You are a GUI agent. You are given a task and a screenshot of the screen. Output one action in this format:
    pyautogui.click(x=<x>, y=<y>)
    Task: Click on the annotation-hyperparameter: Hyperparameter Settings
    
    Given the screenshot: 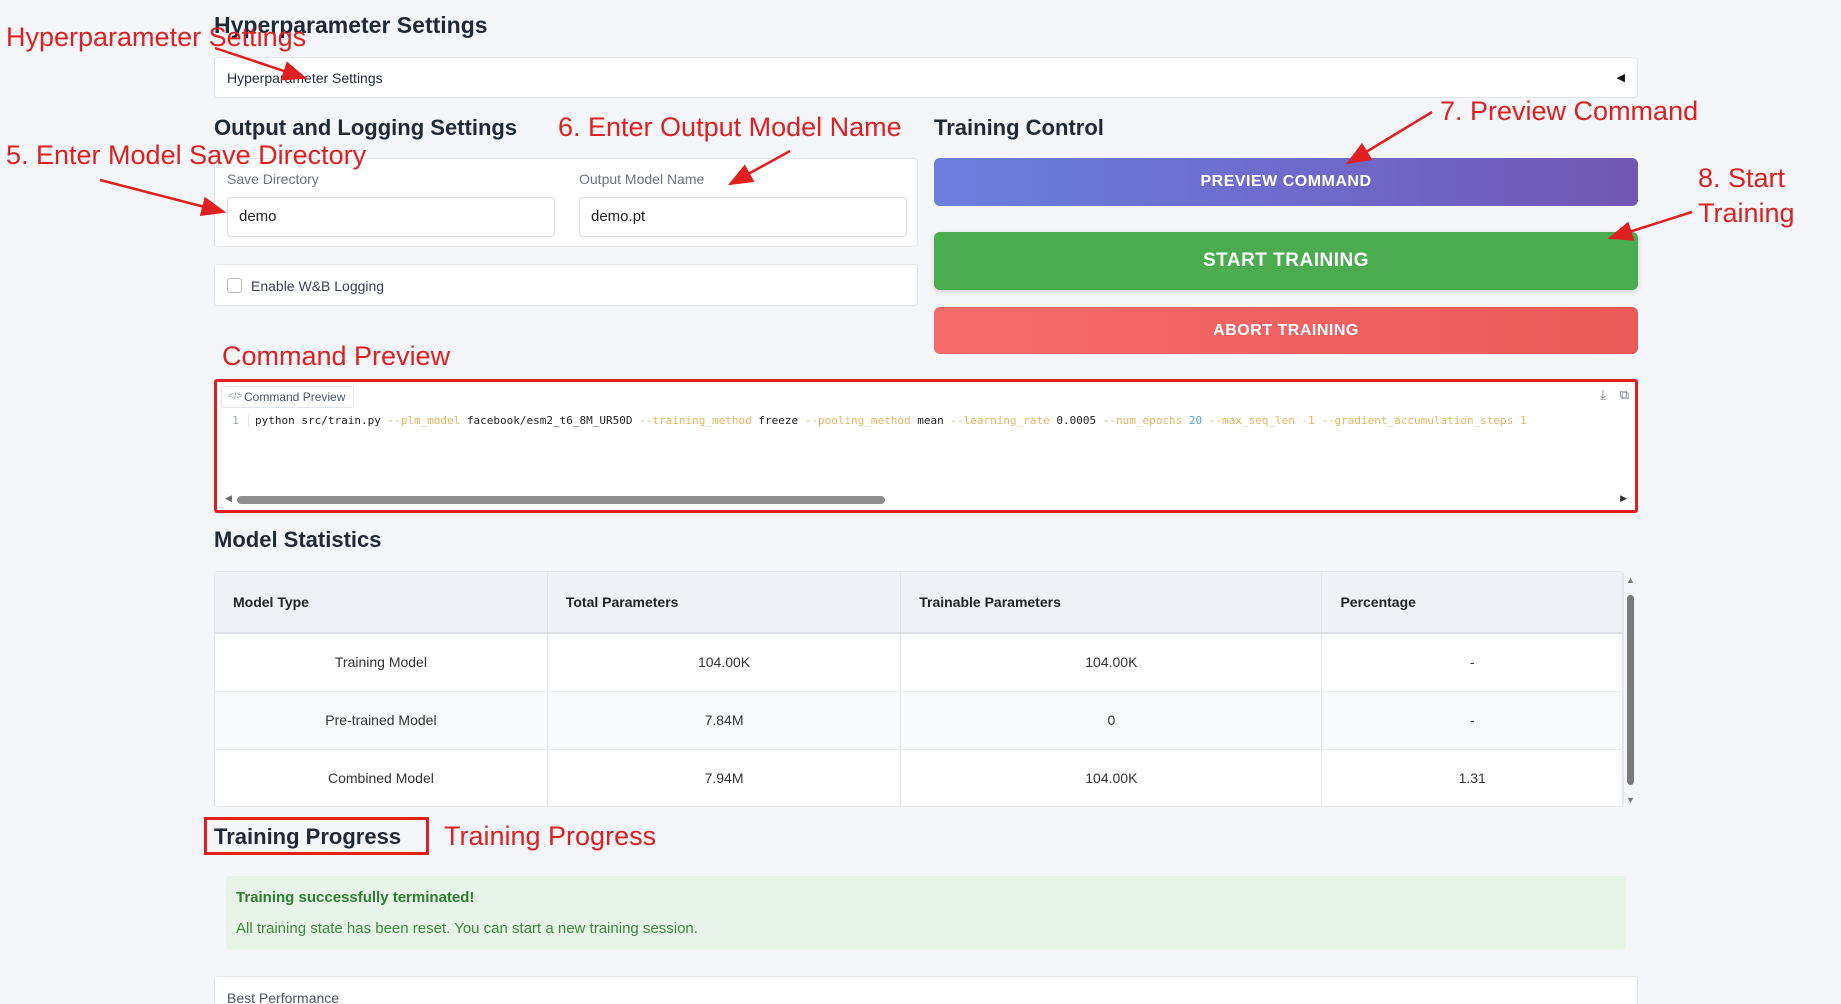 What is the action you would take?
    pyautogui.click(x=156, y=37)
    